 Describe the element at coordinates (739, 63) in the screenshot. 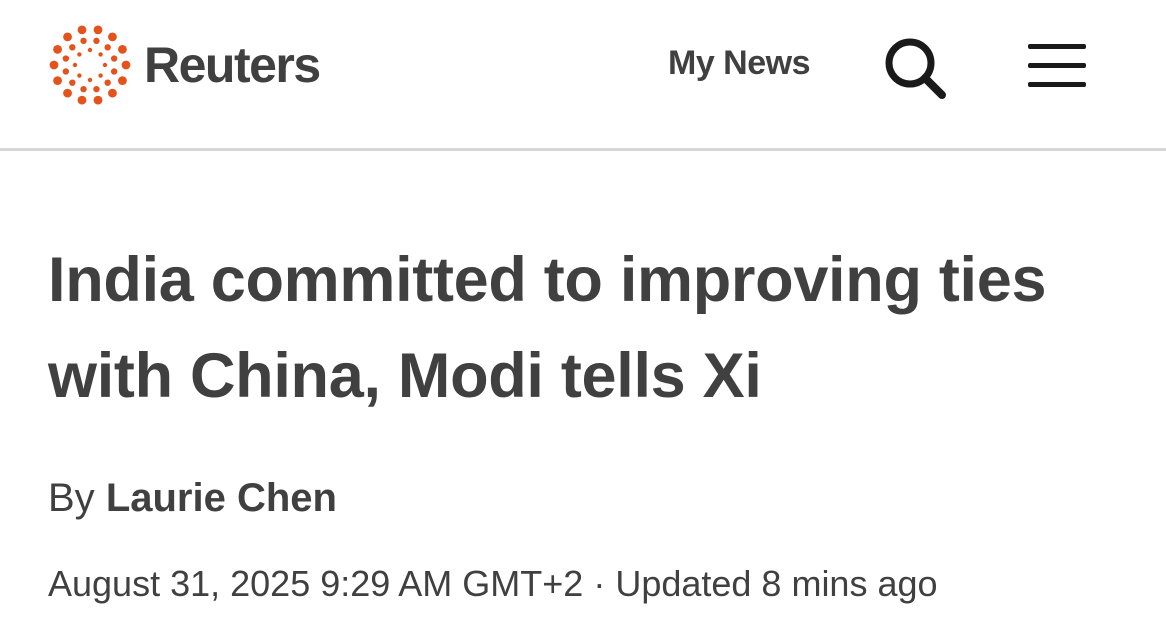

I see `my-news-link: My News` at that location.